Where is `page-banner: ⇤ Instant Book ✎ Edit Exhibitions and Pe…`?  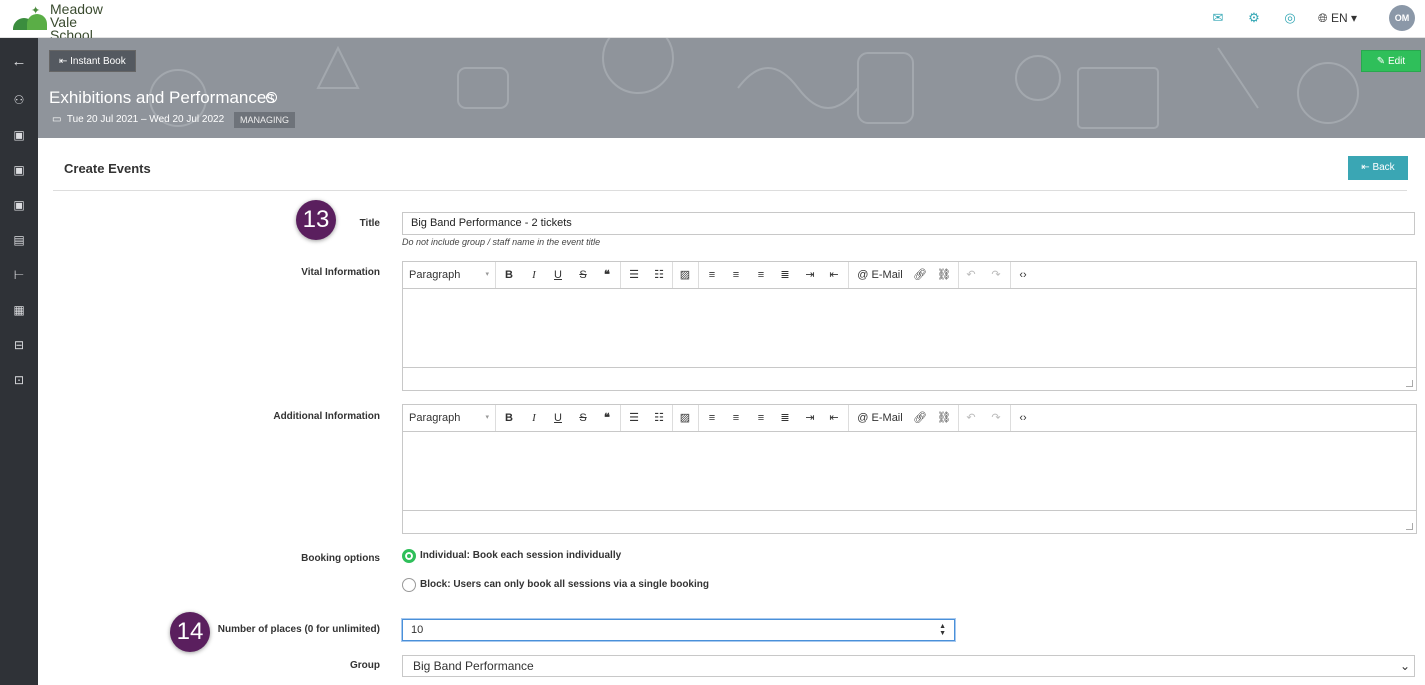
page-banner: ⇤ Instant Book ✎ Edit Exhibitions and Pe… is located at coordinates (731, 88).